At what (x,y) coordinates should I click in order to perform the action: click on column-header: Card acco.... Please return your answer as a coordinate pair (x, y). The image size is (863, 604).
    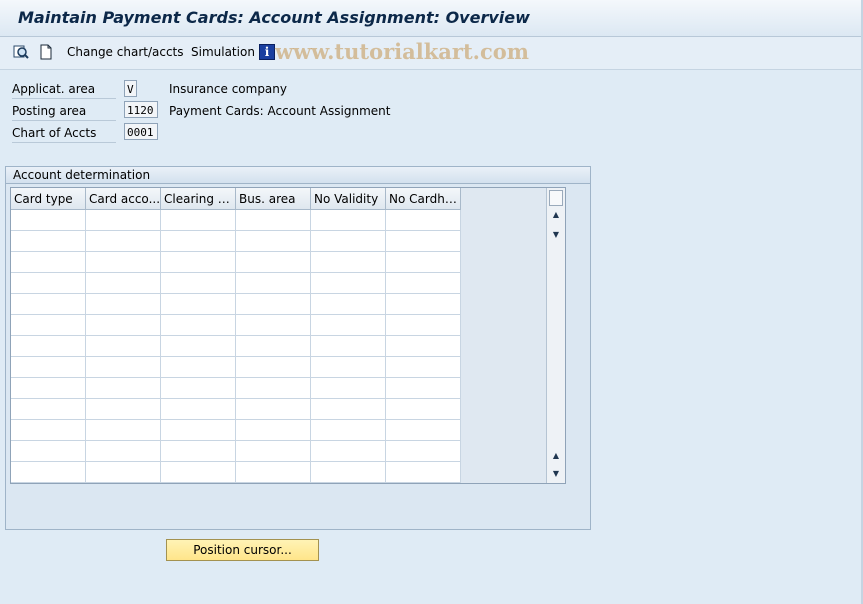
    Looking at the image, I should click on (123, 199).